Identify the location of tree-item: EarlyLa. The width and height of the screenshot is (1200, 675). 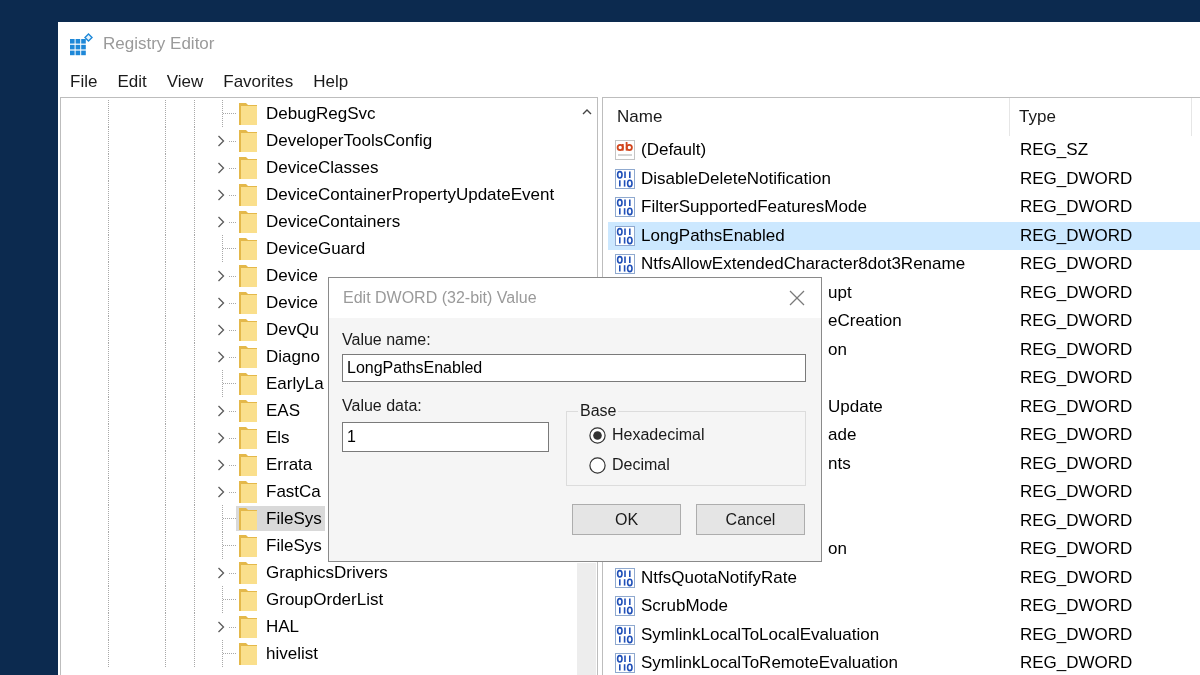
(281, 383).